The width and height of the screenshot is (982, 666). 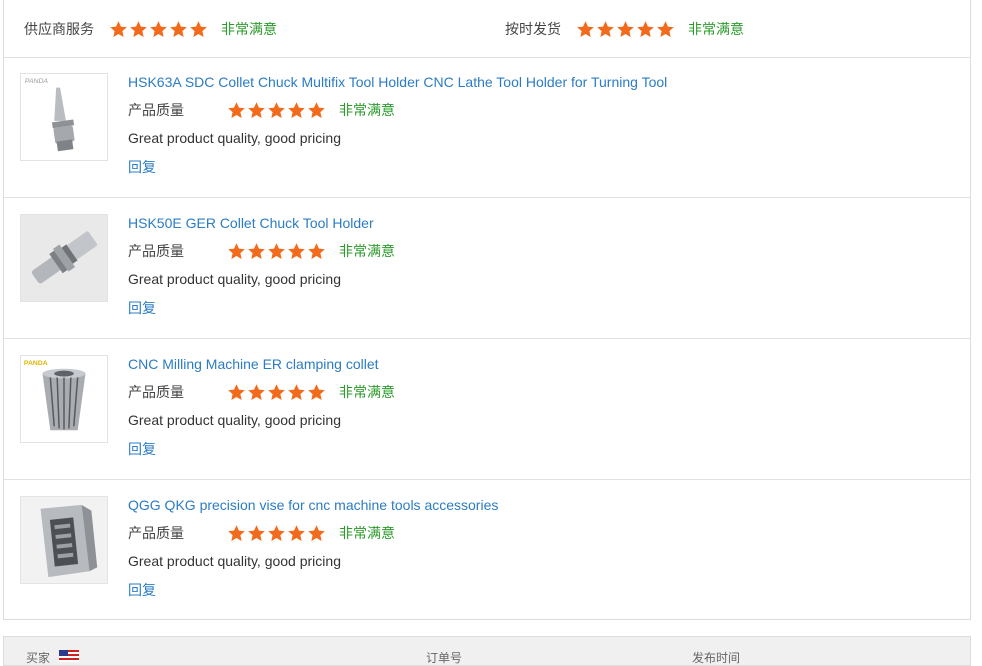 I want to click on tool-holder-image: PANDA, so click(x=64, y=117).